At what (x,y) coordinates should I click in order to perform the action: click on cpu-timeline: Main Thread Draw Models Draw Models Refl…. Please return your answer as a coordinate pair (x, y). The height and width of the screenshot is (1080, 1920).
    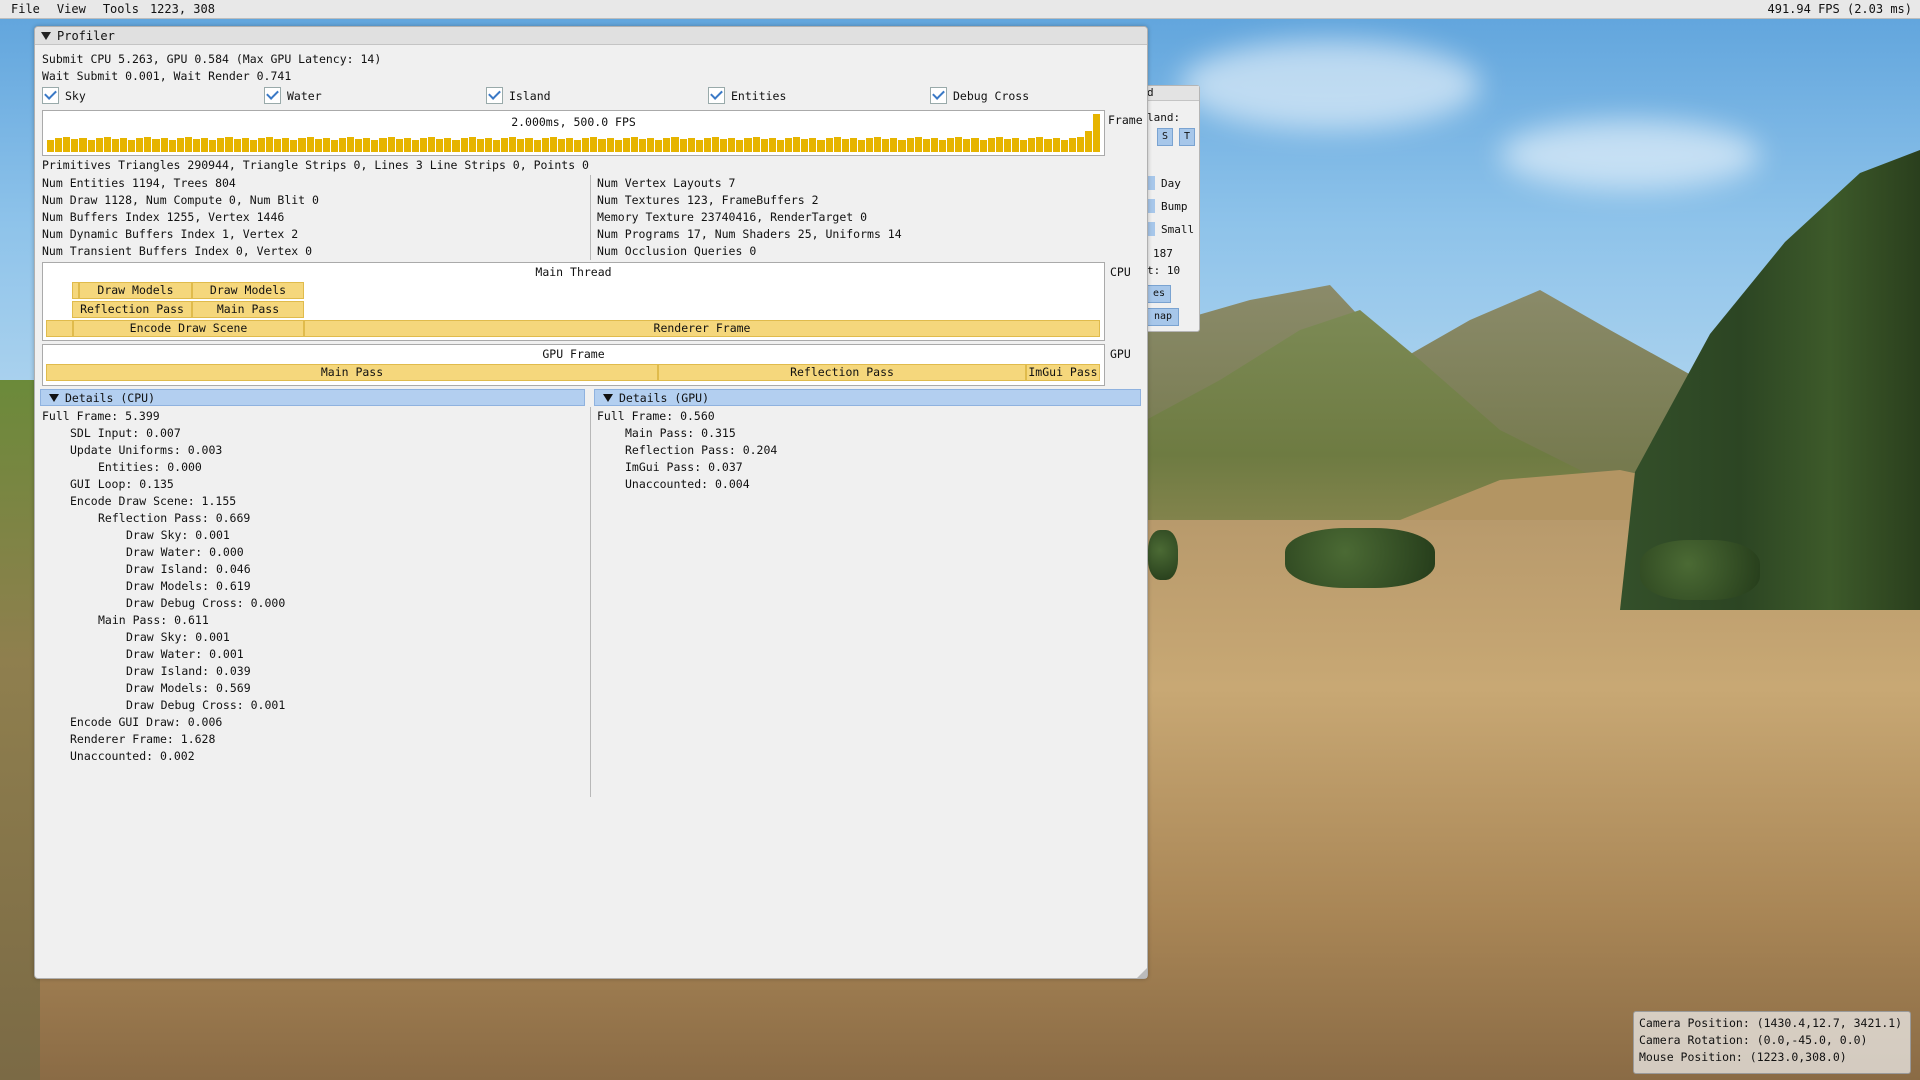
    Looking at the image, I should click on (573, 301).